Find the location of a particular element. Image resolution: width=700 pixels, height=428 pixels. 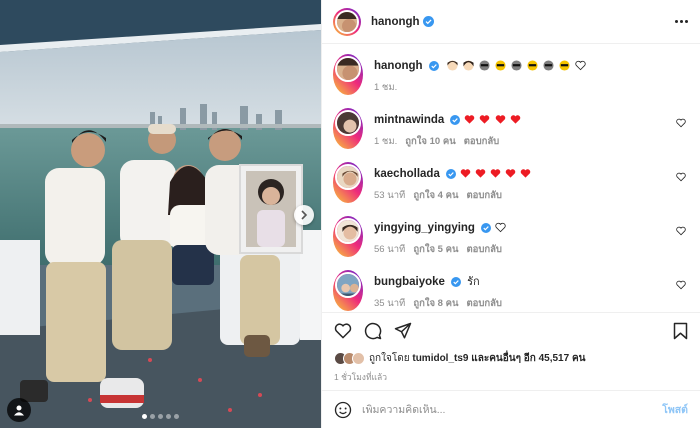

post-timestamp: 1 ชั่วโมงที่แล้ว is located at coordinates (511, 377).